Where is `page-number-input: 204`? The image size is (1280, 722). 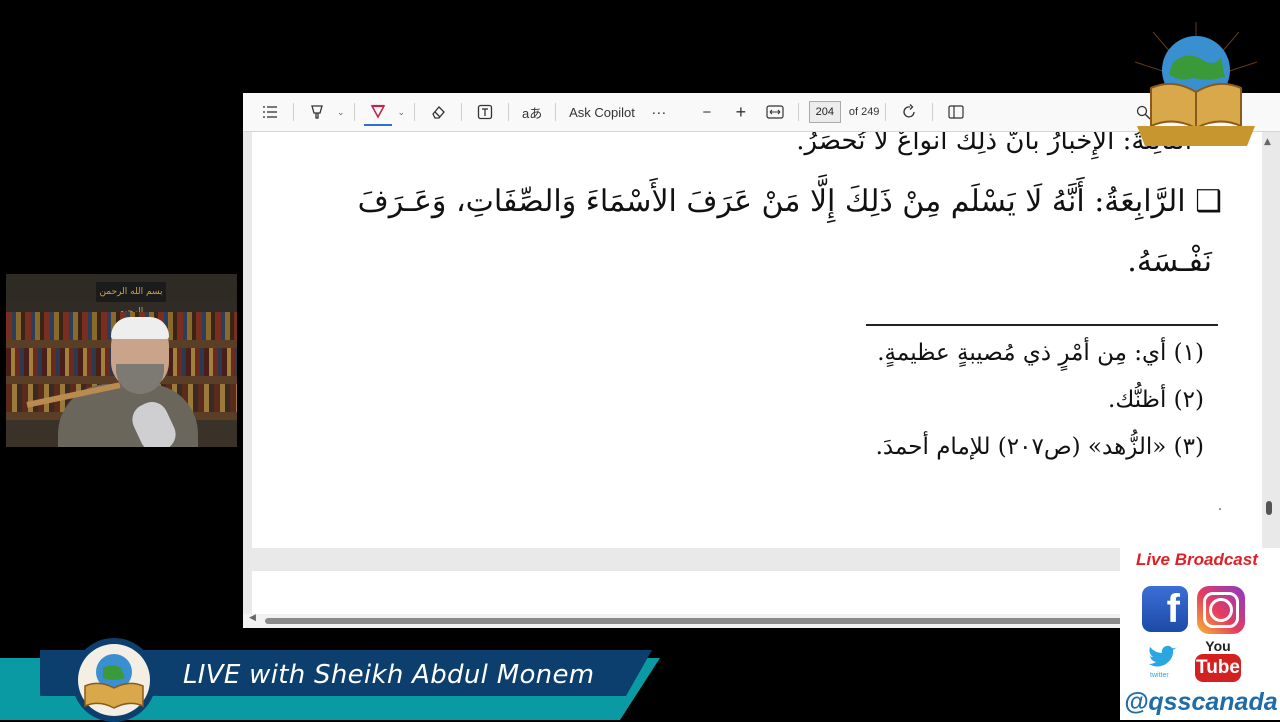 page-number-input: 204 is located at coordinates (824, 112).